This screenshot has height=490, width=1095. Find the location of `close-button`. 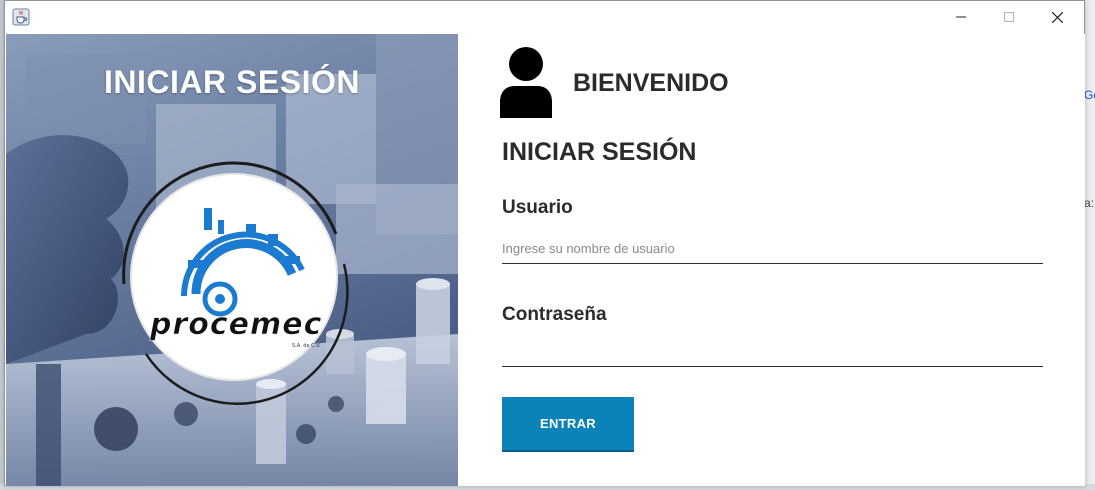

close-button is located at coordinates (1057, 17).